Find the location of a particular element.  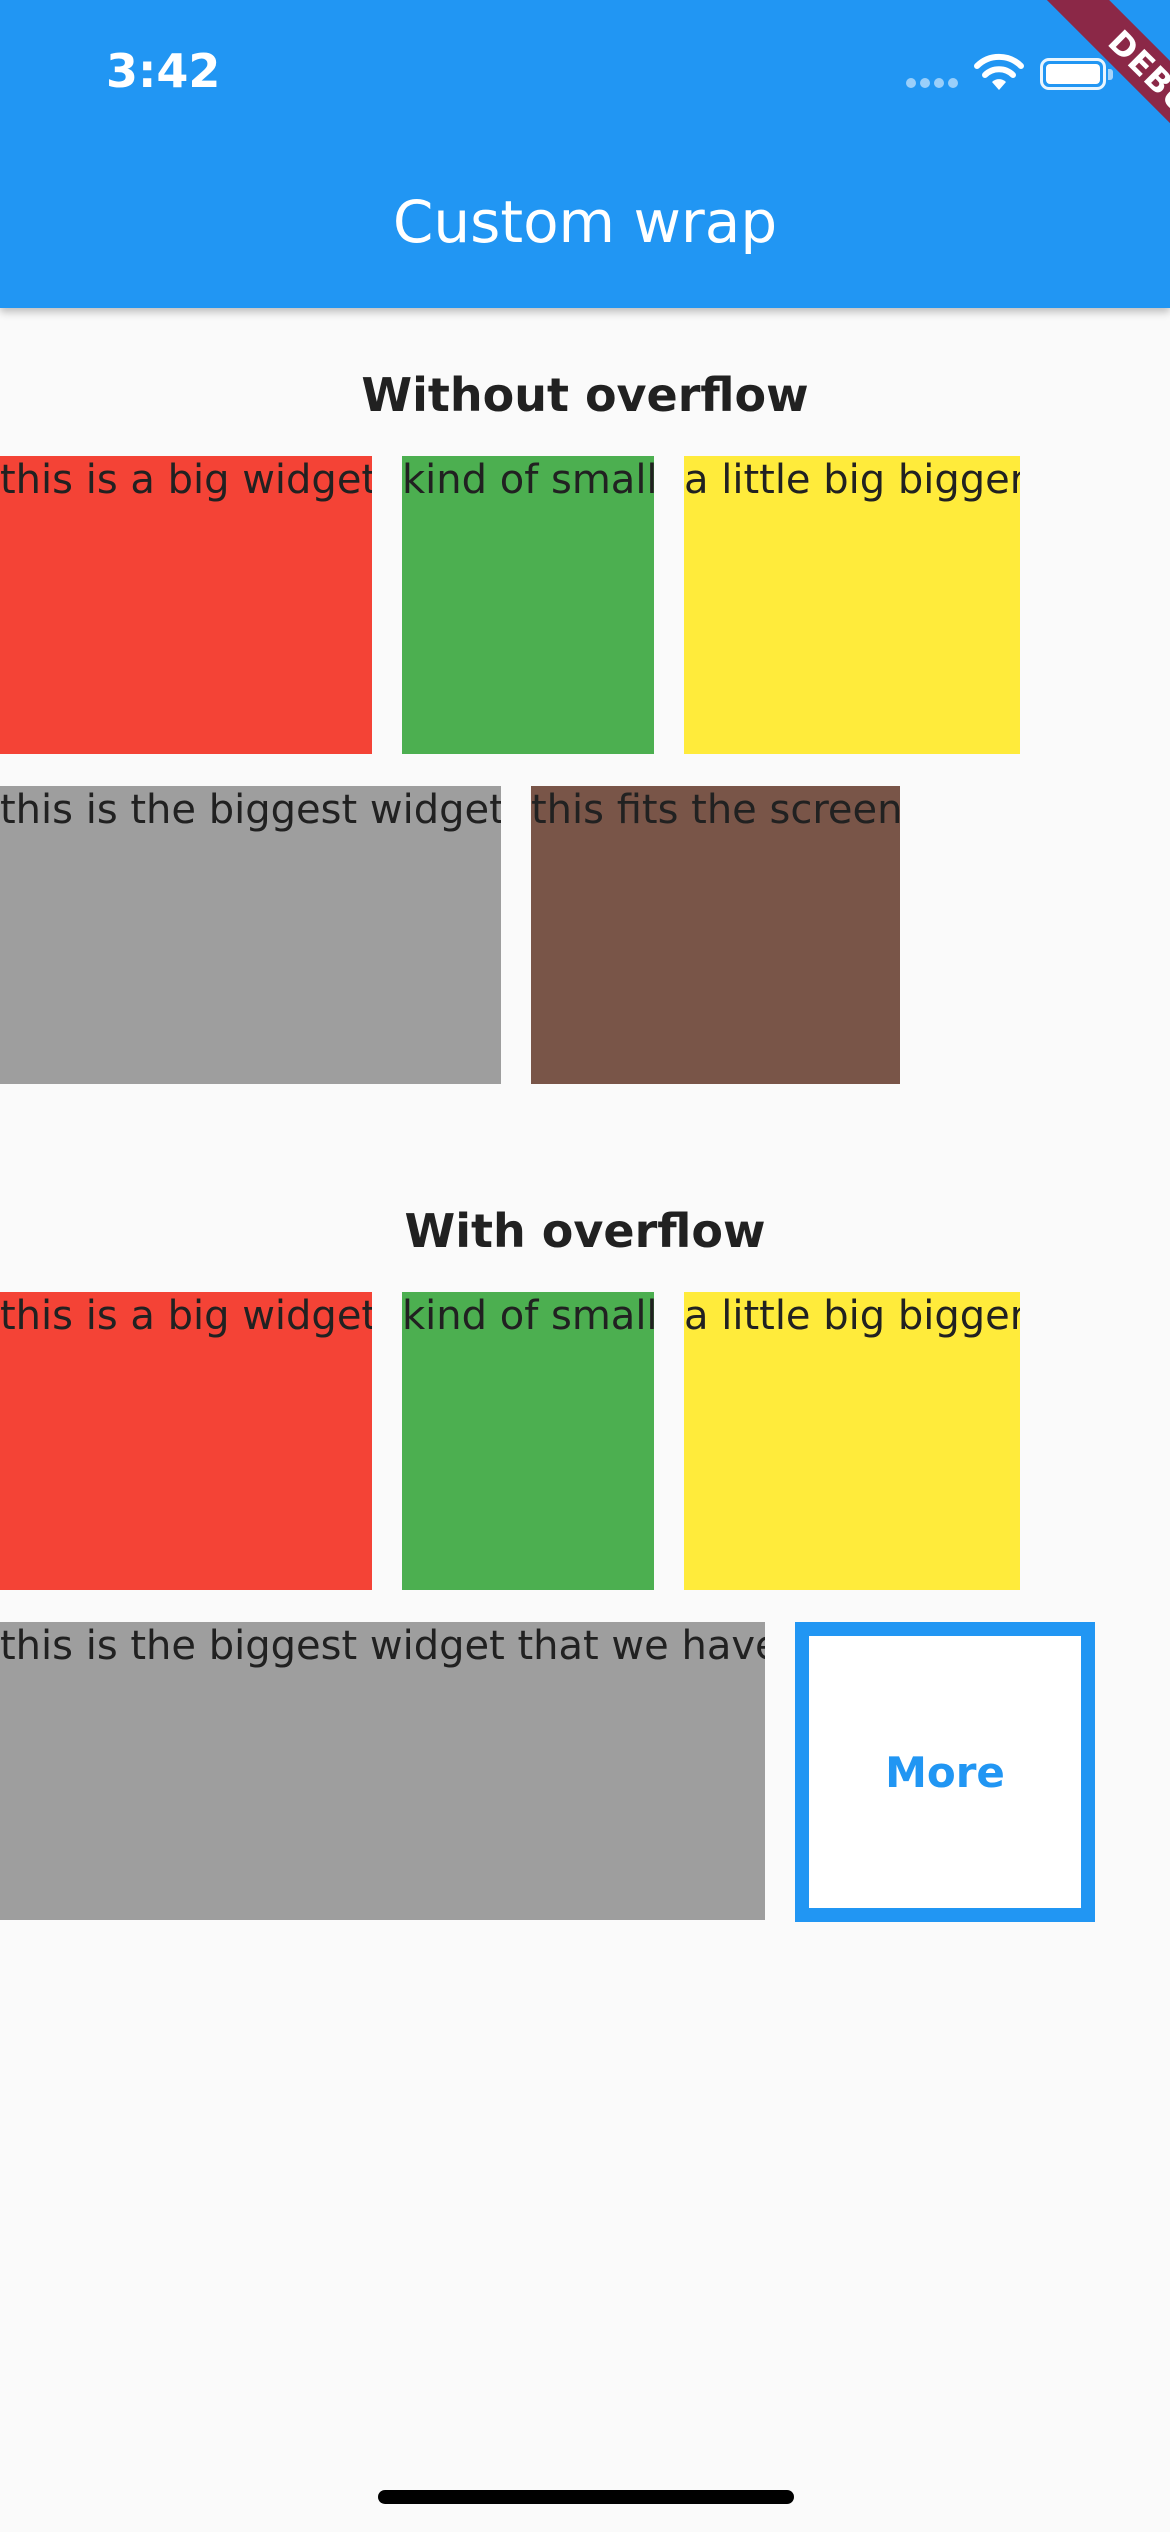

home-indicator is located at coordinates (586, 2497).